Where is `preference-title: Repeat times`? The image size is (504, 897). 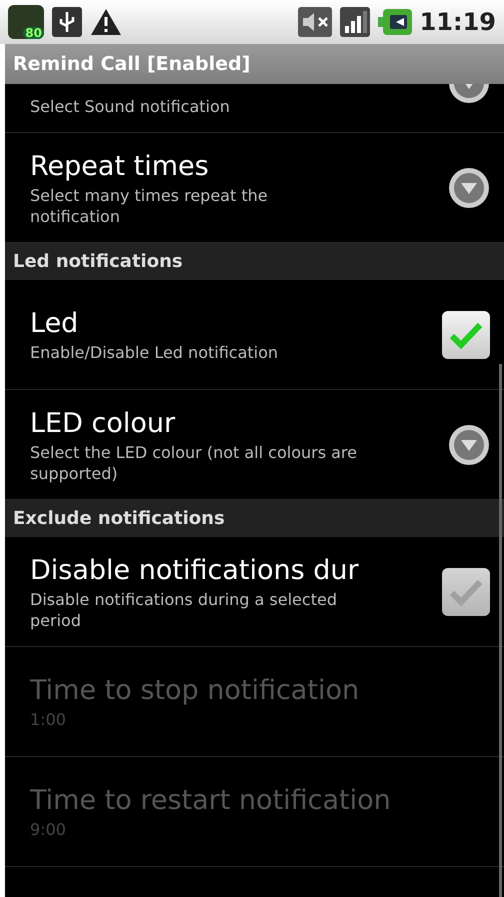
preference-title: Repeat times is located at coordinates (120, 167).